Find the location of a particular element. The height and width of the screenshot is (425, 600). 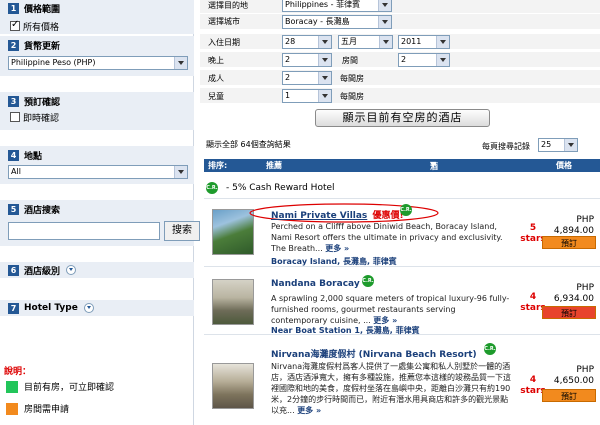

rooms-label: 房間 is located at coordinates (350, 60).